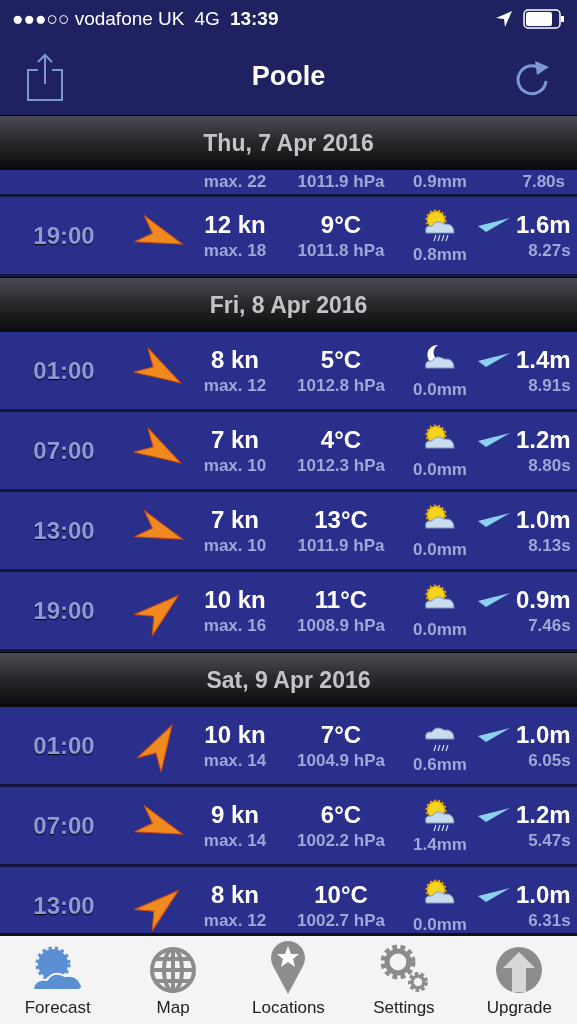  Describe the element at coordinates (543, 224) in the screenshot. I see `wave-height-text: 1.6m` at that location.